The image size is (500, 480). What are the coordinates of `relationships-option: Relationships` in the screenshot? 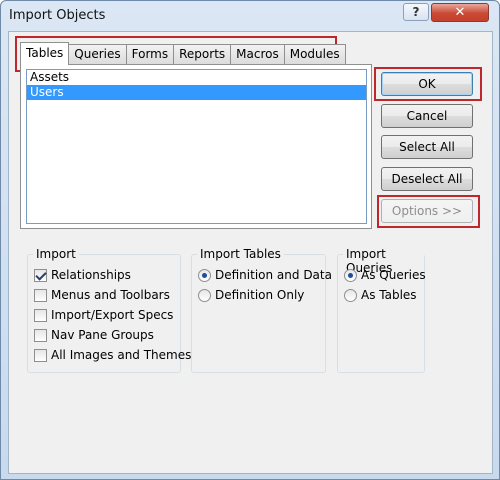 It's located at (82, 275).